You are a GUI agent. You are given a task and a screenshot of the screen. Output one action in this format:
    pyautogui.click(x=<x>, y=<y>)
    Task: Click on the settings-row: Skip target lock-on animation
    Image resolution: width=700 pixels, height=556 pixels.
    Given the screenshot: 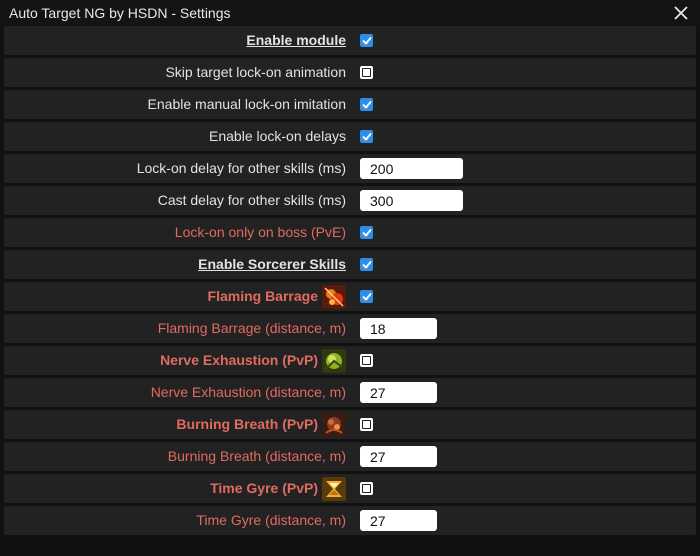 What is the action you would take?
    pyautogui.click(x=350, y=72)
    